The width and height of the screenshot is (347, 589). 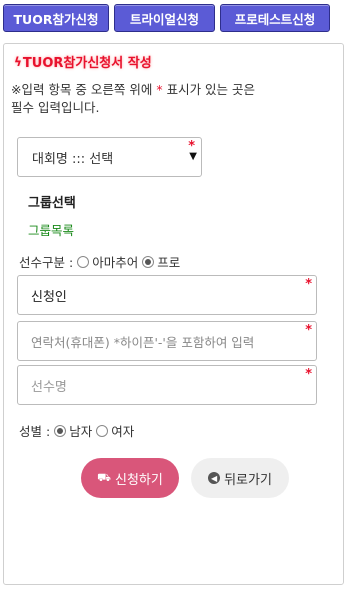 What do you see at coordinates (143, 342) in the screenshot?
I see `phone-placeholder: 연락처(휴대폰) *하이픈'-'을 포함하여 입력` at bounding box center [143, 342].